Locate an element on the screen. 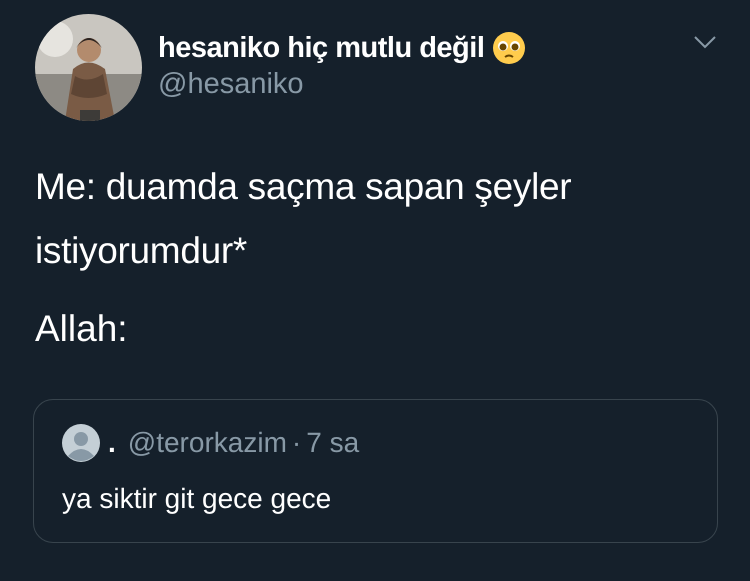 Image resolution: width=750 pixels, height=581 pixels. chevron-down-icon is located at coordinates (705, 42).